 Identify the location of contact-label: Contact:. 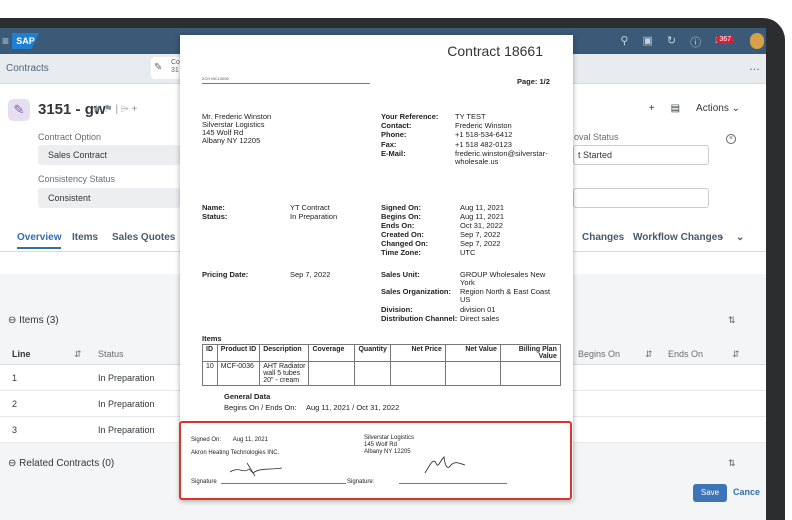
(396, 125).